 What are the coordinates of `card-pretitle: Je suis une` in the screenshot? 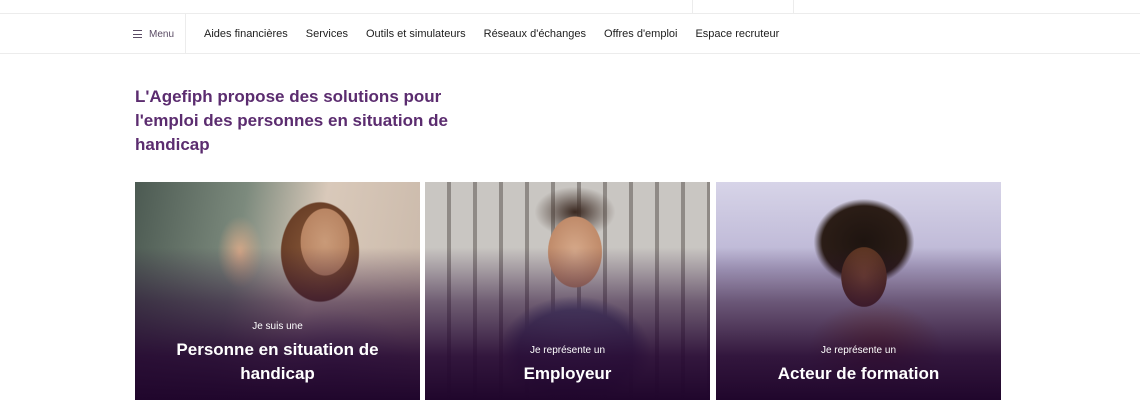 It's located at (277, 326).